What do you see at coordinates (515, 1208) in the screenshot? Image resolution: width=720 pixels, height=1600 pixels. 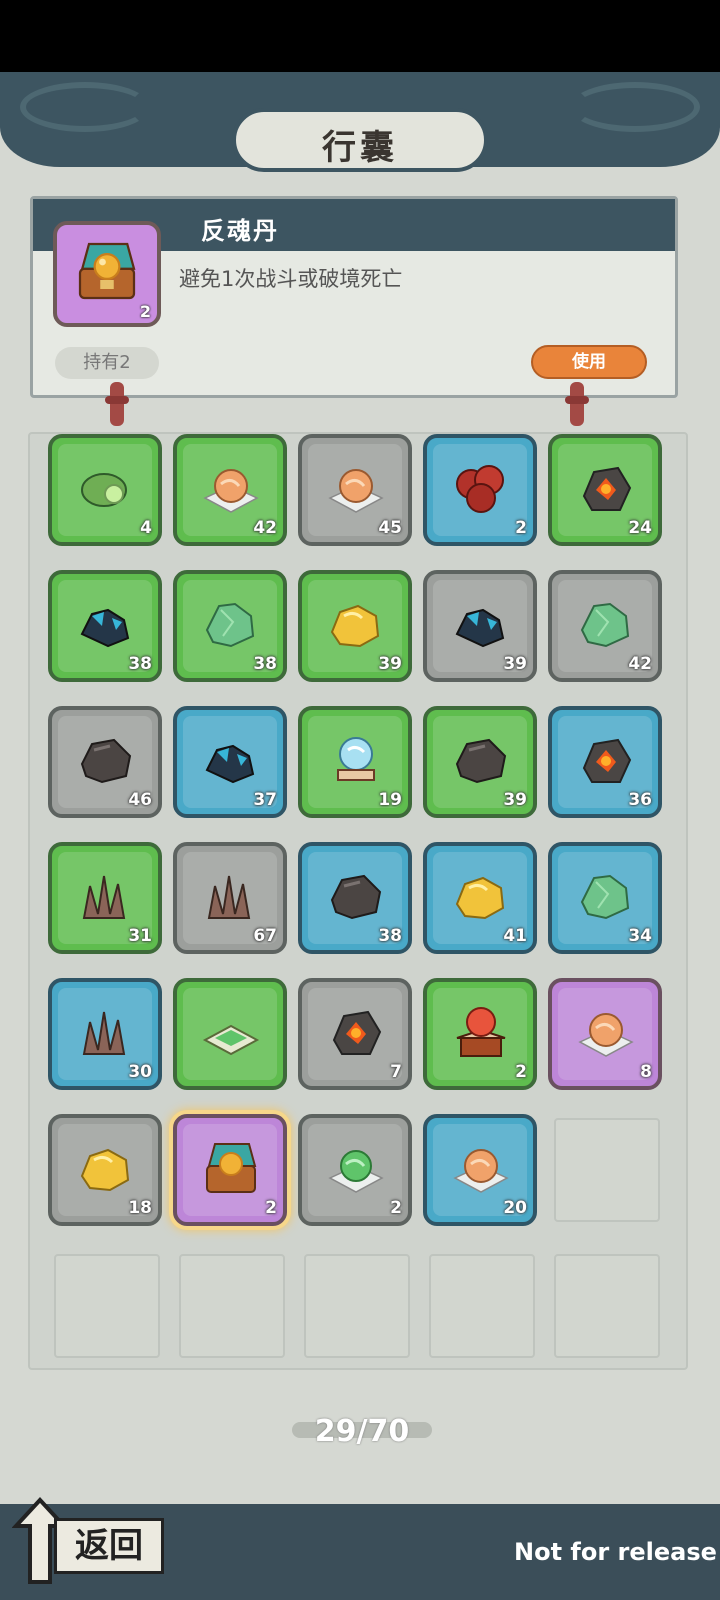 I see `slot-count: 20` at bounding box center [515, 1208].